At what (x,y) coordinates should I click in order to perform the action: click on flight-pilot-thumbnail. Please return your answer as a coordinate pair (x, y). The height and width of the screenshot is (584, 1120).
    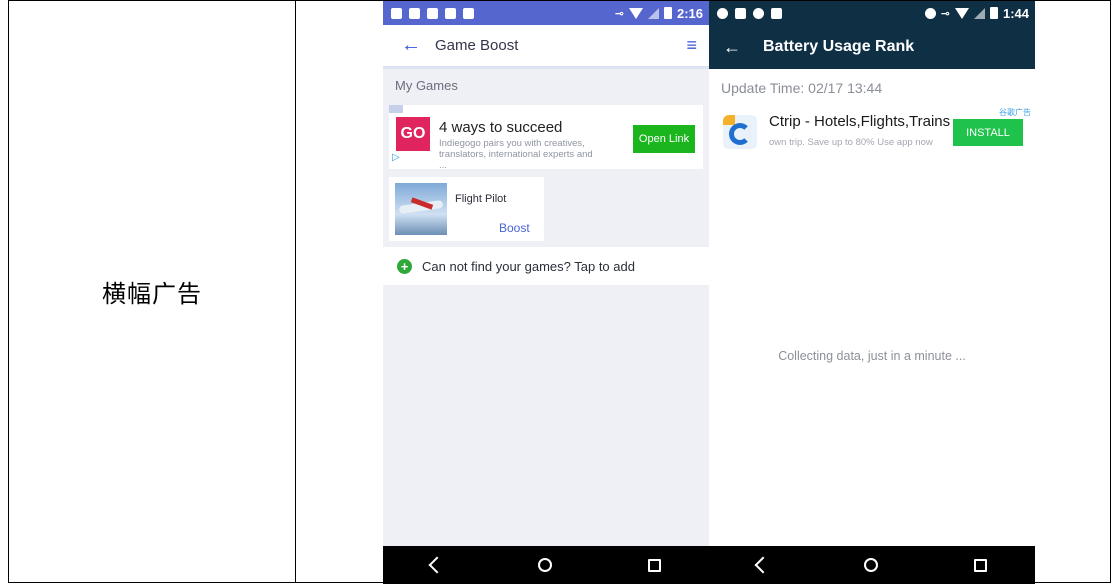
    Looking at the image, I should click on (421, 209).